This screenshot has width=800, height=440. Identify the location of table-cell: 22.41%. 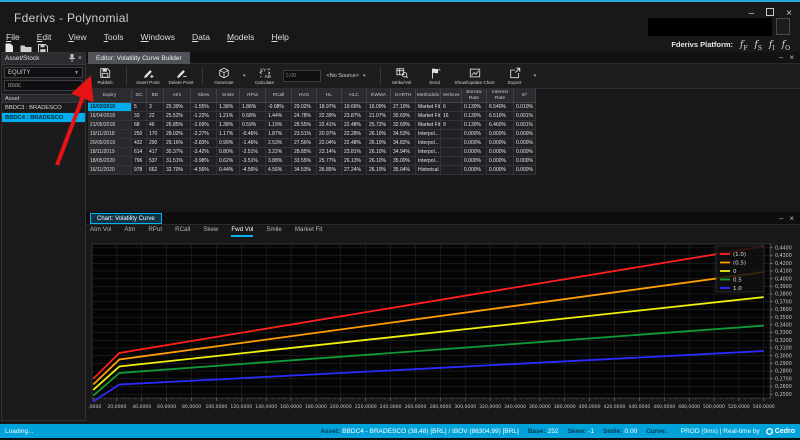
(329, 125).